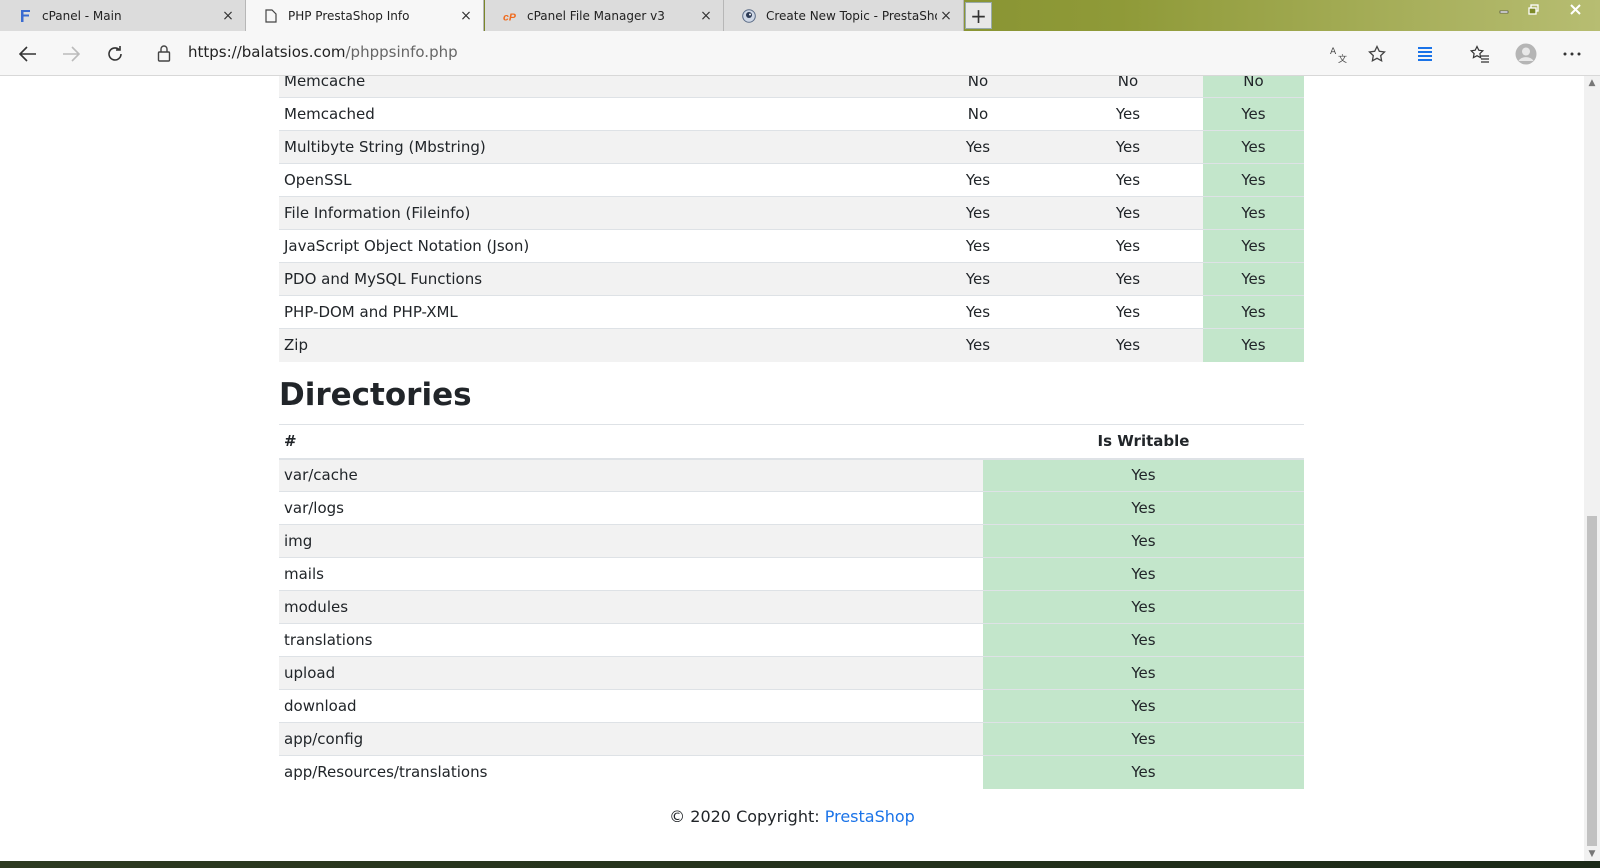 The image size is (1600, 868). I want to click on new-tab-button: +, so click(978, 15).